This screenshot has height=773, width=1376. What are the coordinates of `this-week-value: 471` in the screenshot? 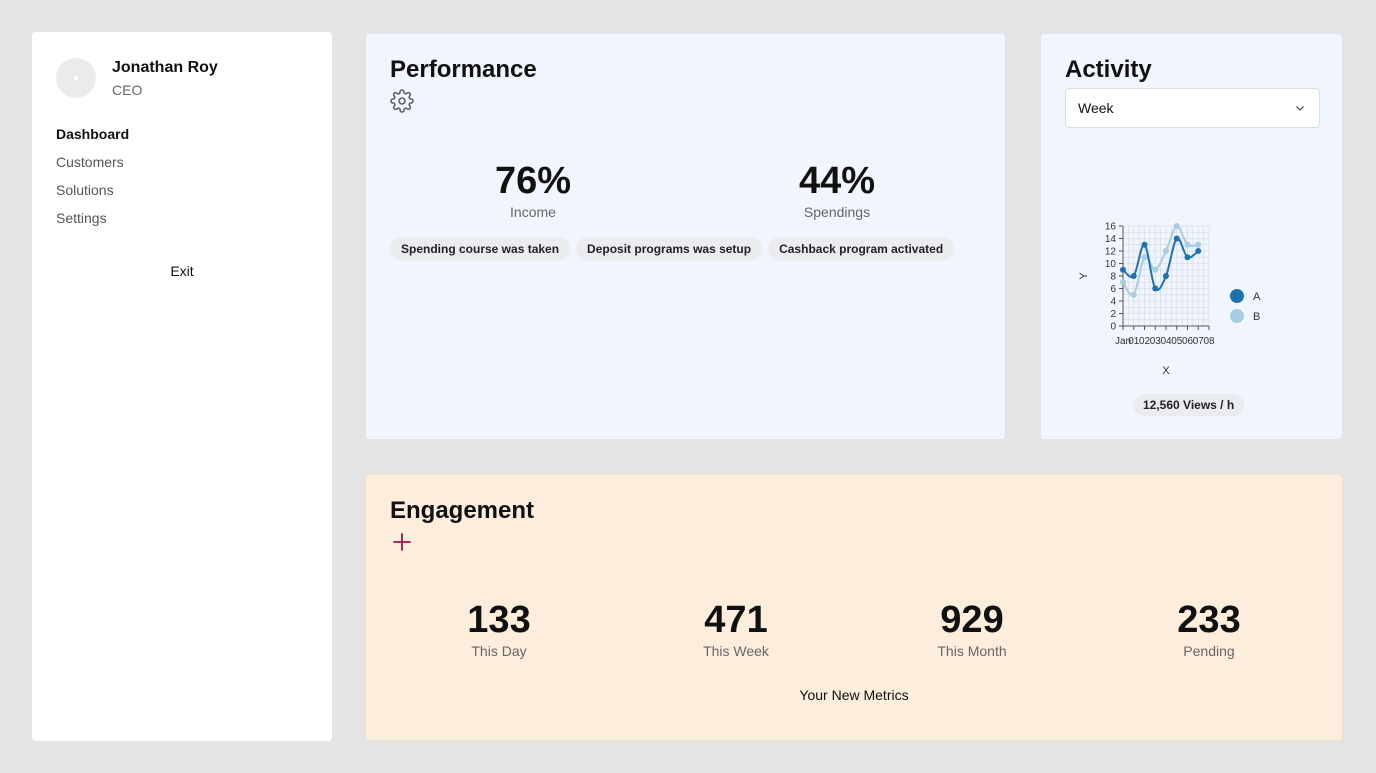 It's located at (736, 620).